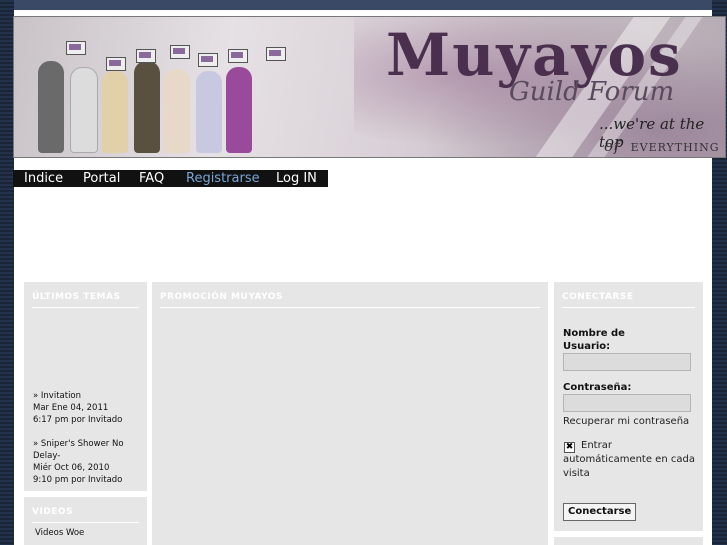  Describe the element at coordinates (592, 92) in the screenshot. I see `banner-subtitle: Guild Forum` at that location.